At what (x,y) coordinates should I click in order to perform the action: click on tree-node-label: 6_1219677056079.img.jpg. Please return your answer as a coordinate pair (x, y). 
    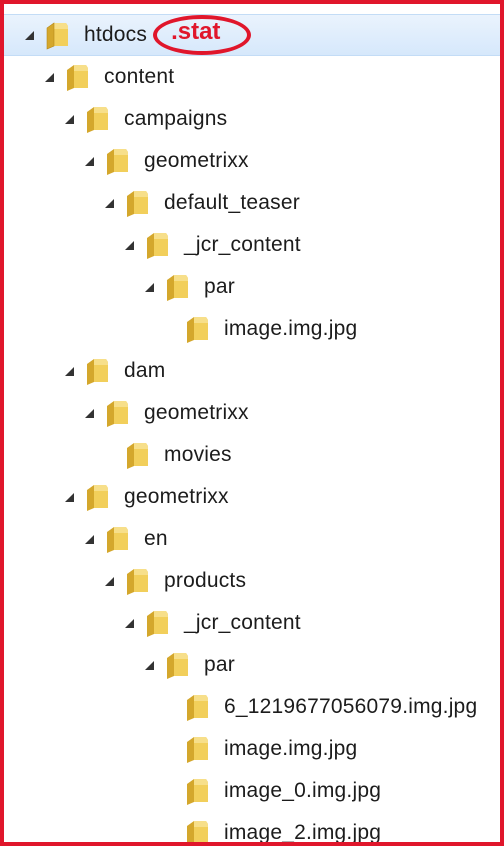
    Looking at the image, I should click on (351, 706).